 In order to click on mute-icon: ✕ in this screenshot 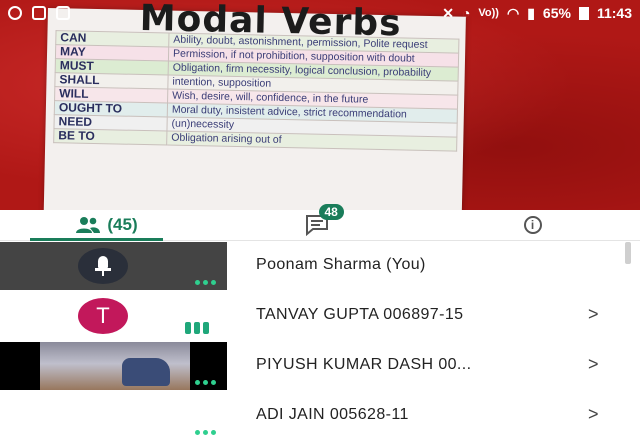, I will do `click(448, 12)`.